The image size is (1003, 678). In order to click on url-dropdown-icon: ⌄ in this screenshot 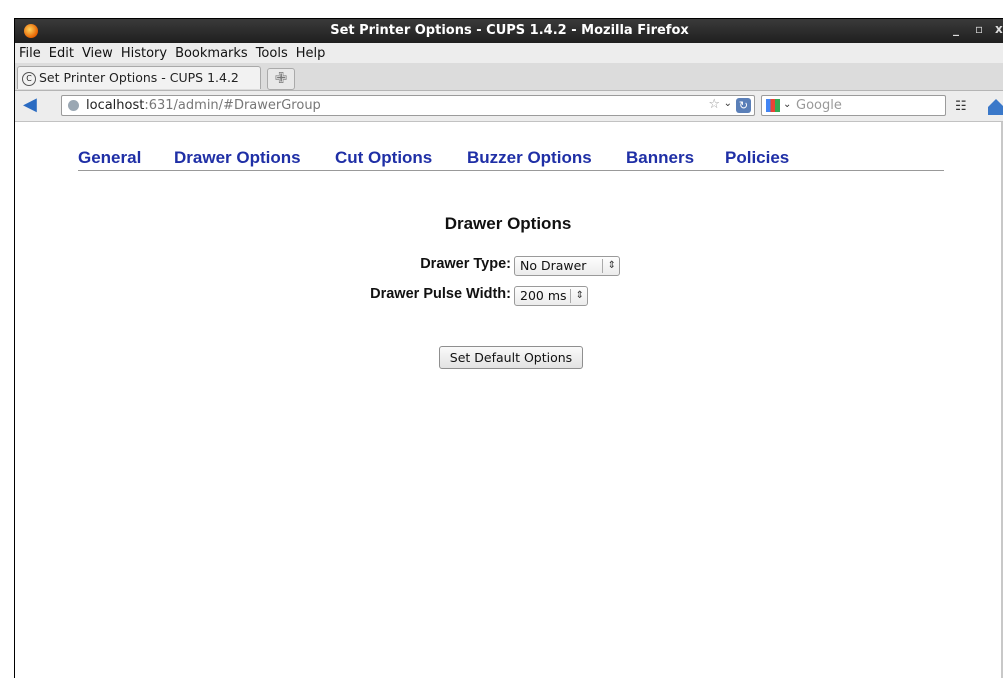, I will do `click(728, 103)`.